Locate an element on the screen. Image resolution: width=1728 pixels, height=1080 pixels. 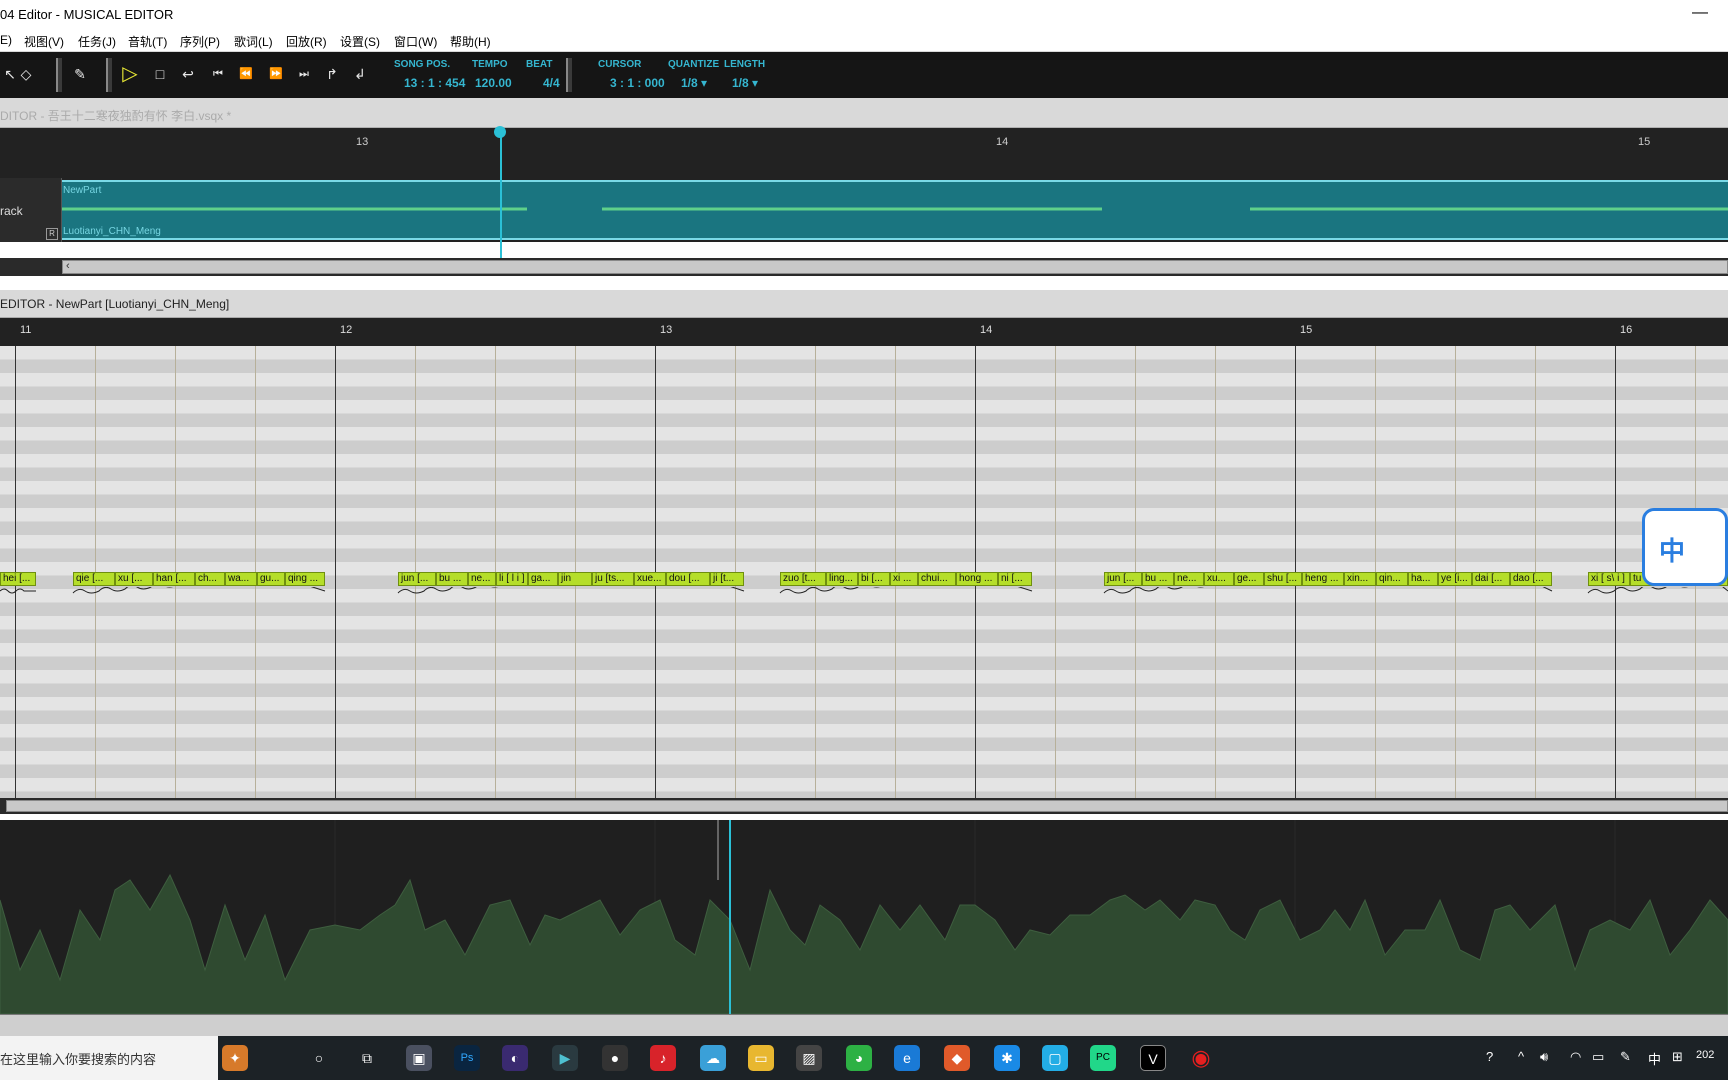
loop-end-icon: ↲ is located at coordinates (360, 74).